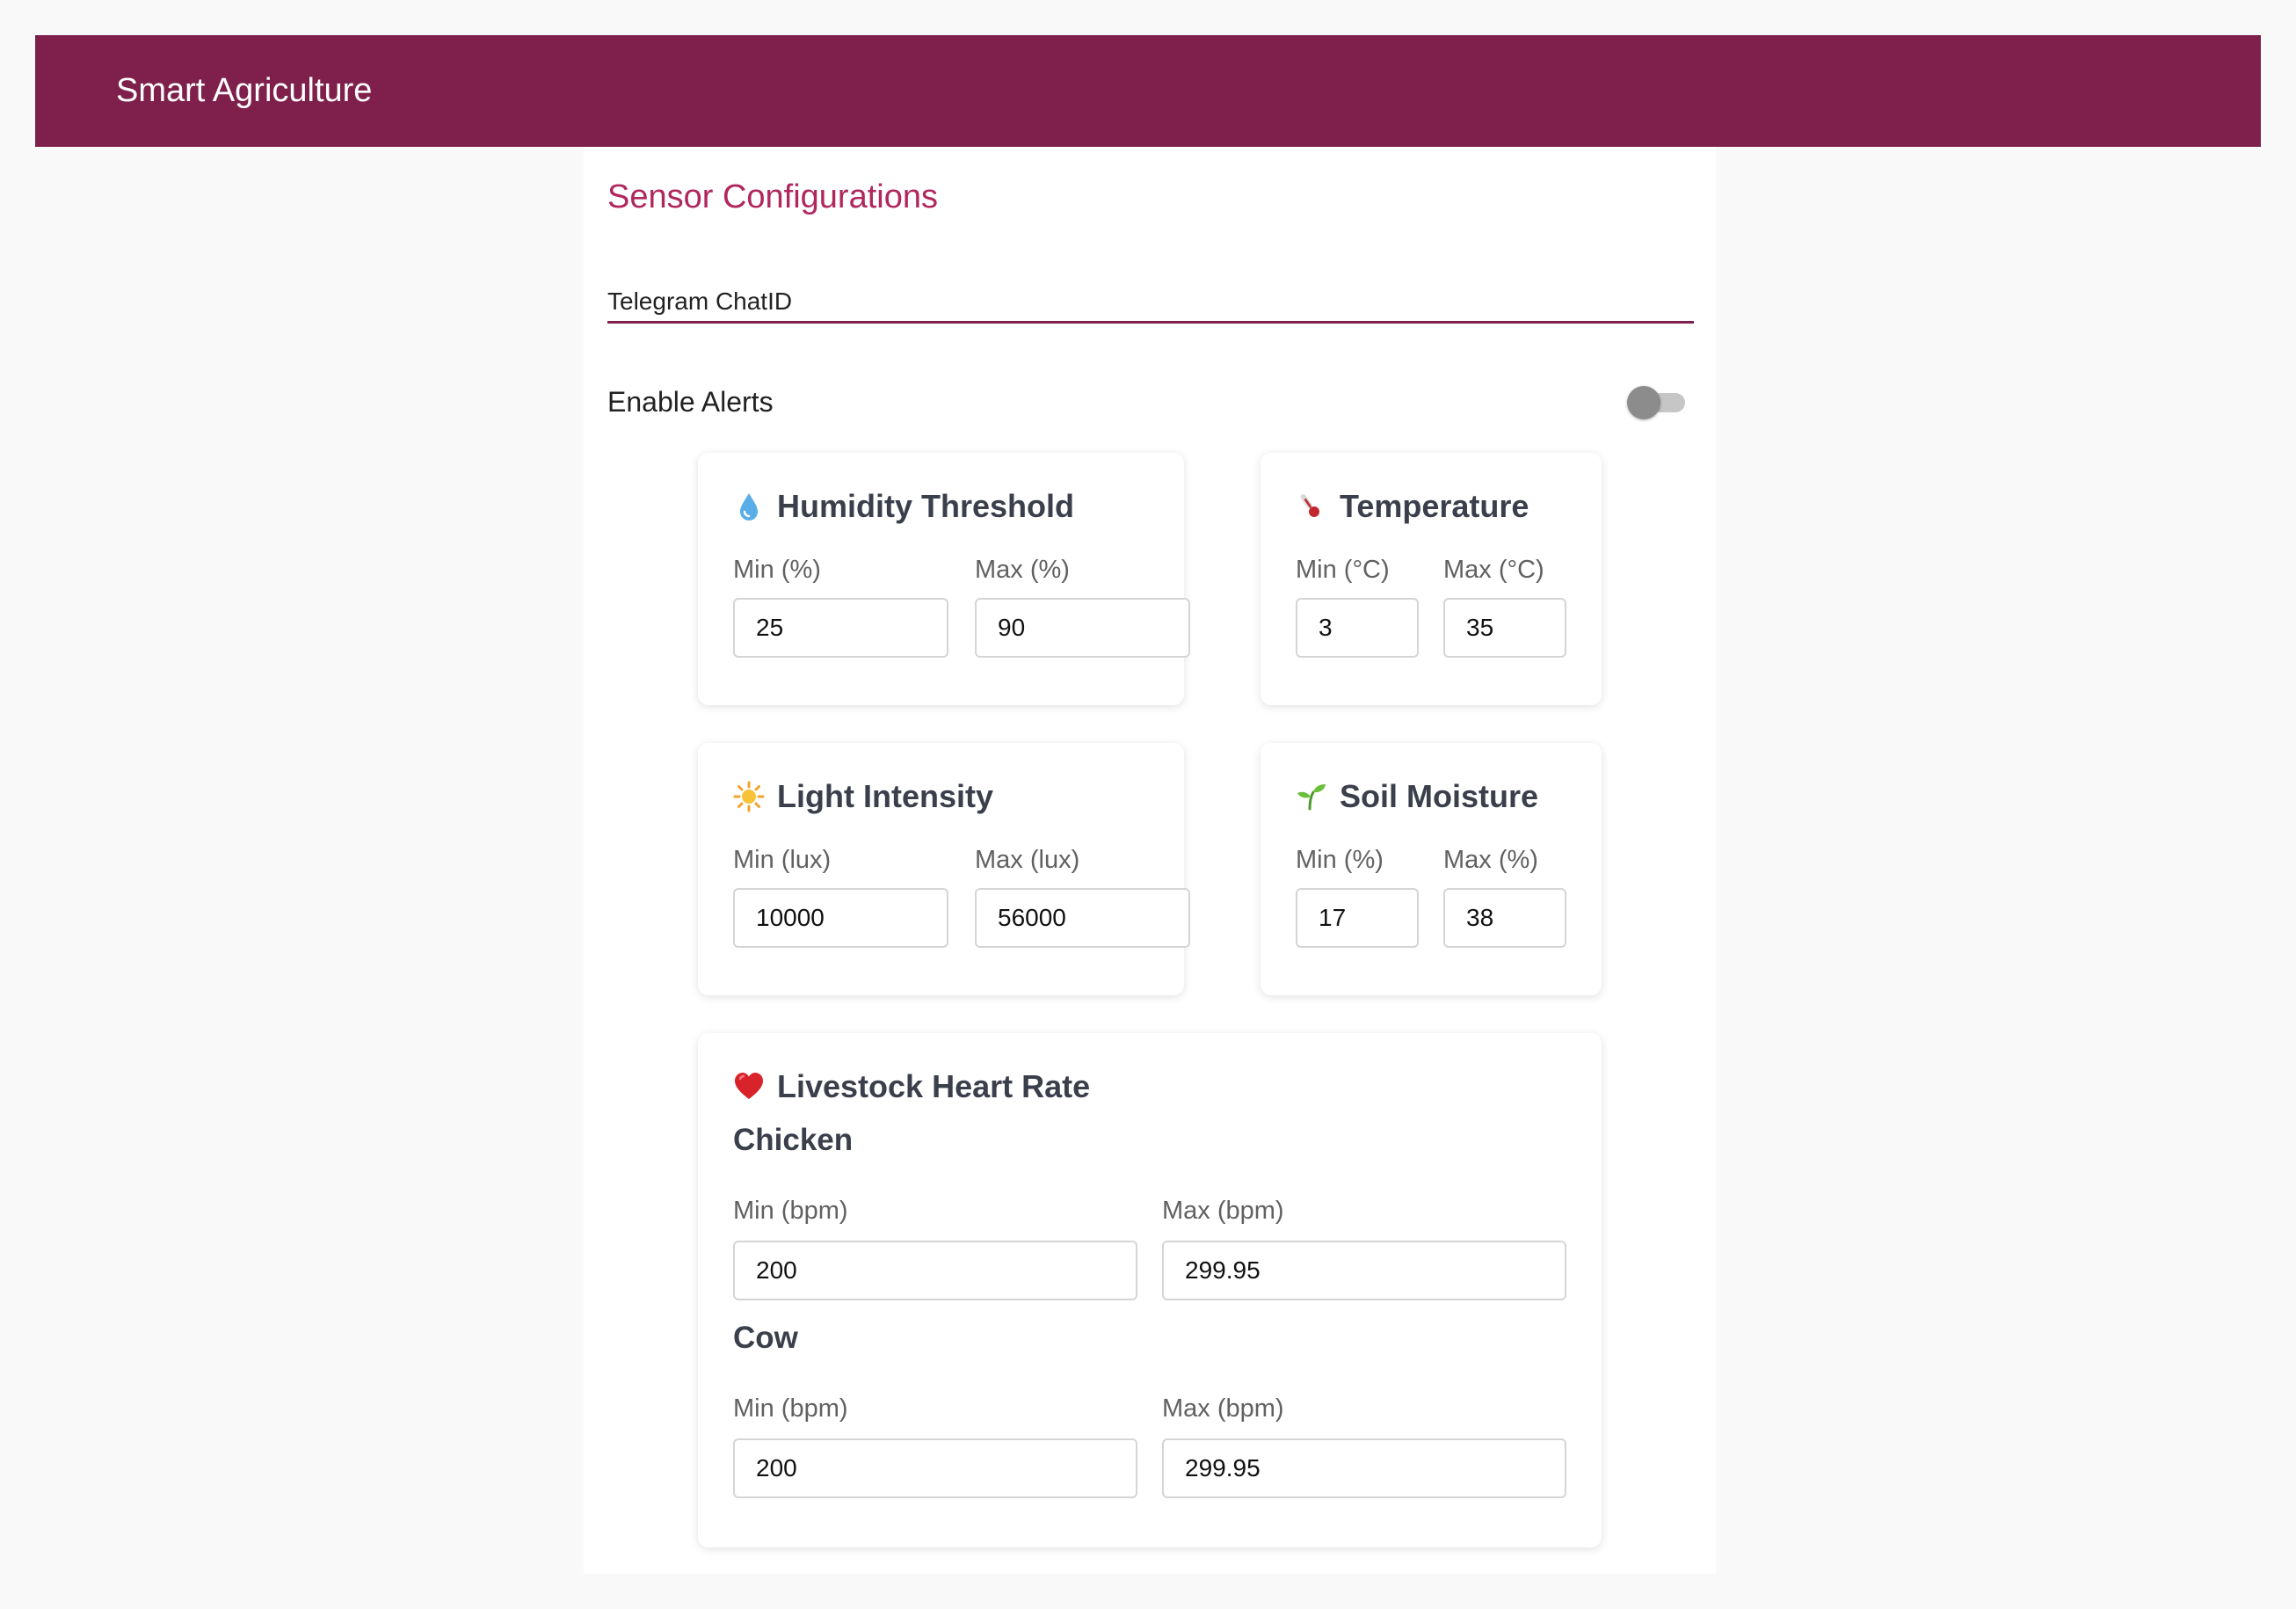 This screenshot has height=1609, width=2296. I want to click on temperature-min-input, so click(1357, 628).